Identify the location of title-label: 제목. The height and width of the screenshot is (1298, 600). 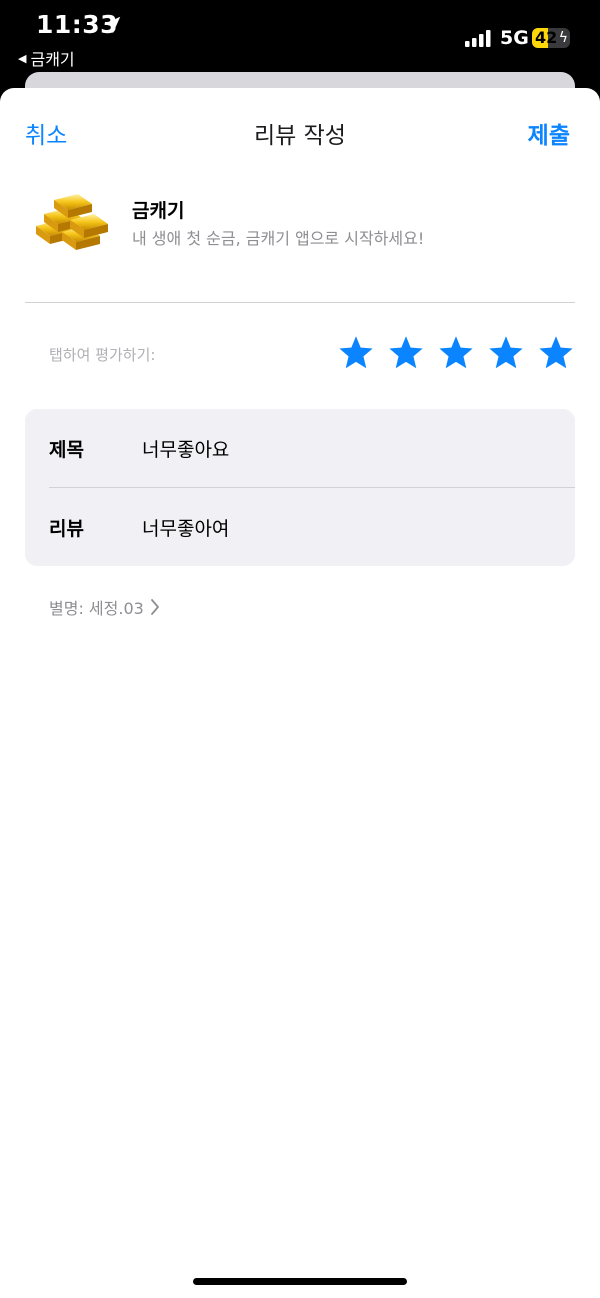
(66, 450).